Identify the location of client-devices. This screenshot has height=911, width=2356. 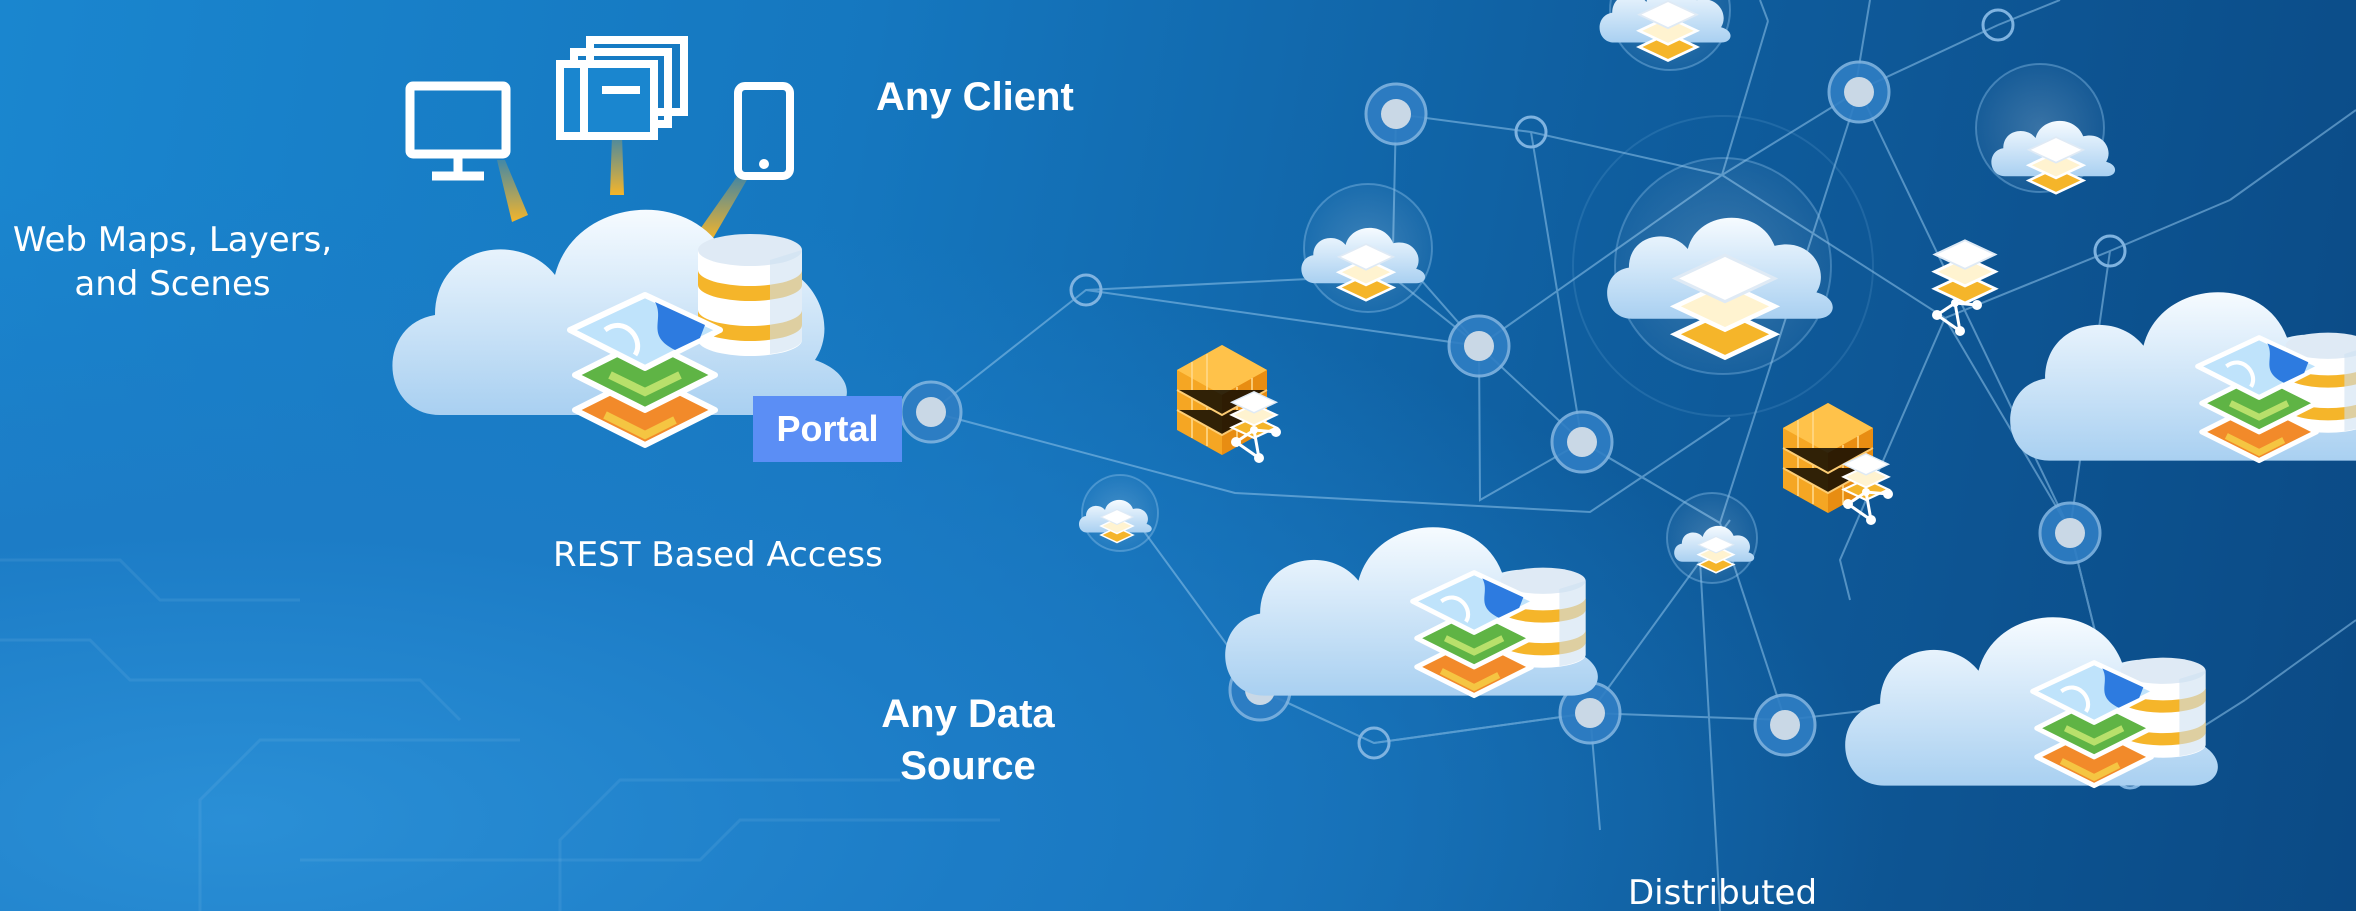
(599, 138).